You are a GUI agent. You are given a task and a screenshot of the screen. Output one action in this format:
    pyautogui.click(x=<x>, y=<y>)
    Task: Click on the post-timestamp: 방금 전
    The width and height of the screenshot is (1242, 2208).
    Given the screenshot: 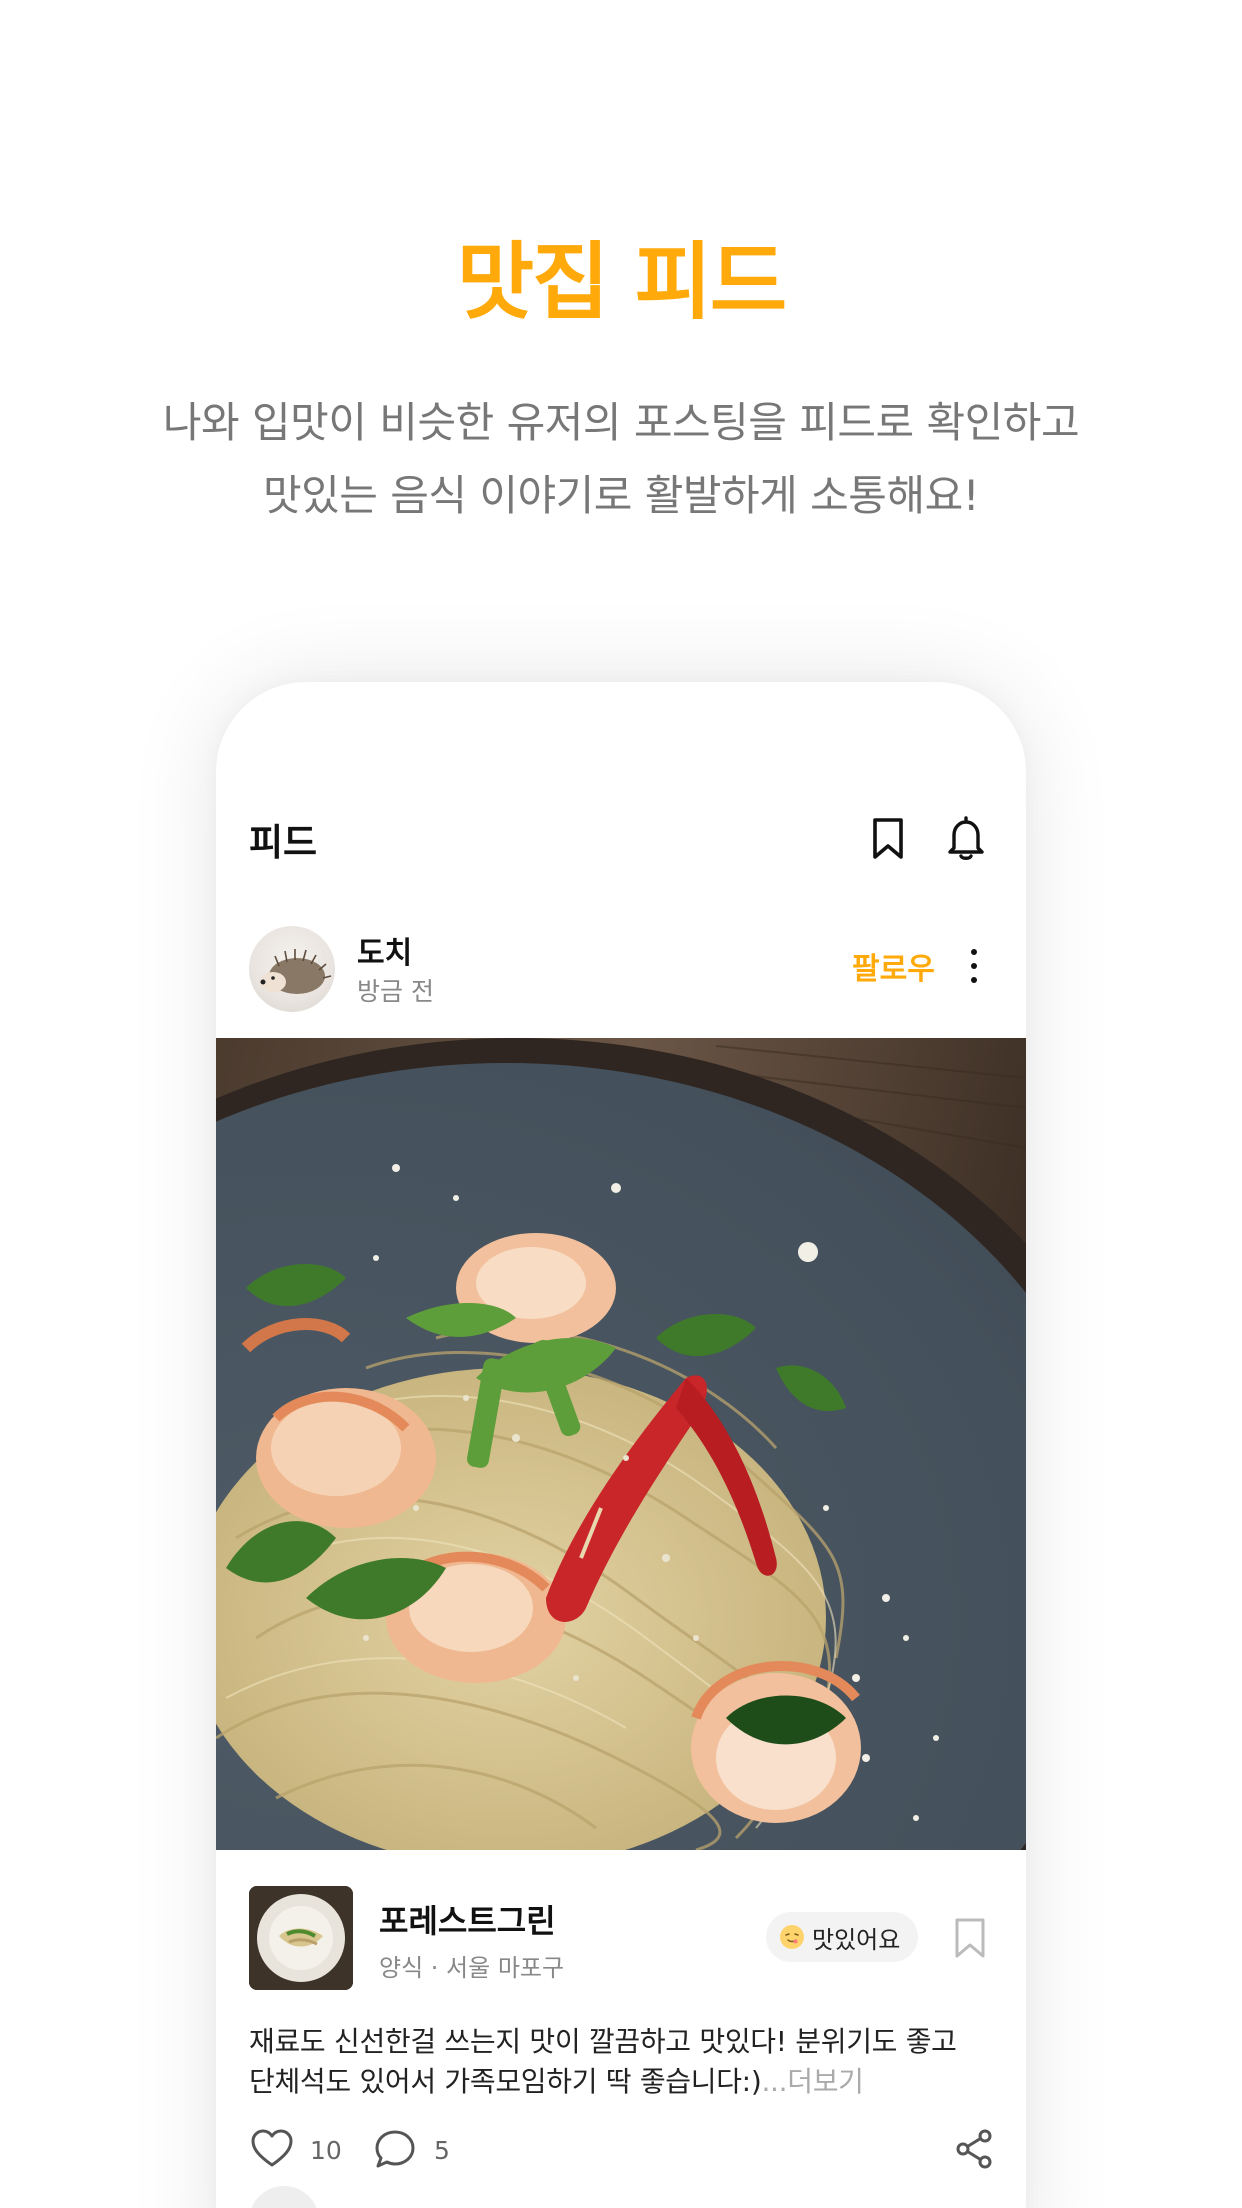 What is the action you would take?
    pyautogui.click(x=395, y=991)
    